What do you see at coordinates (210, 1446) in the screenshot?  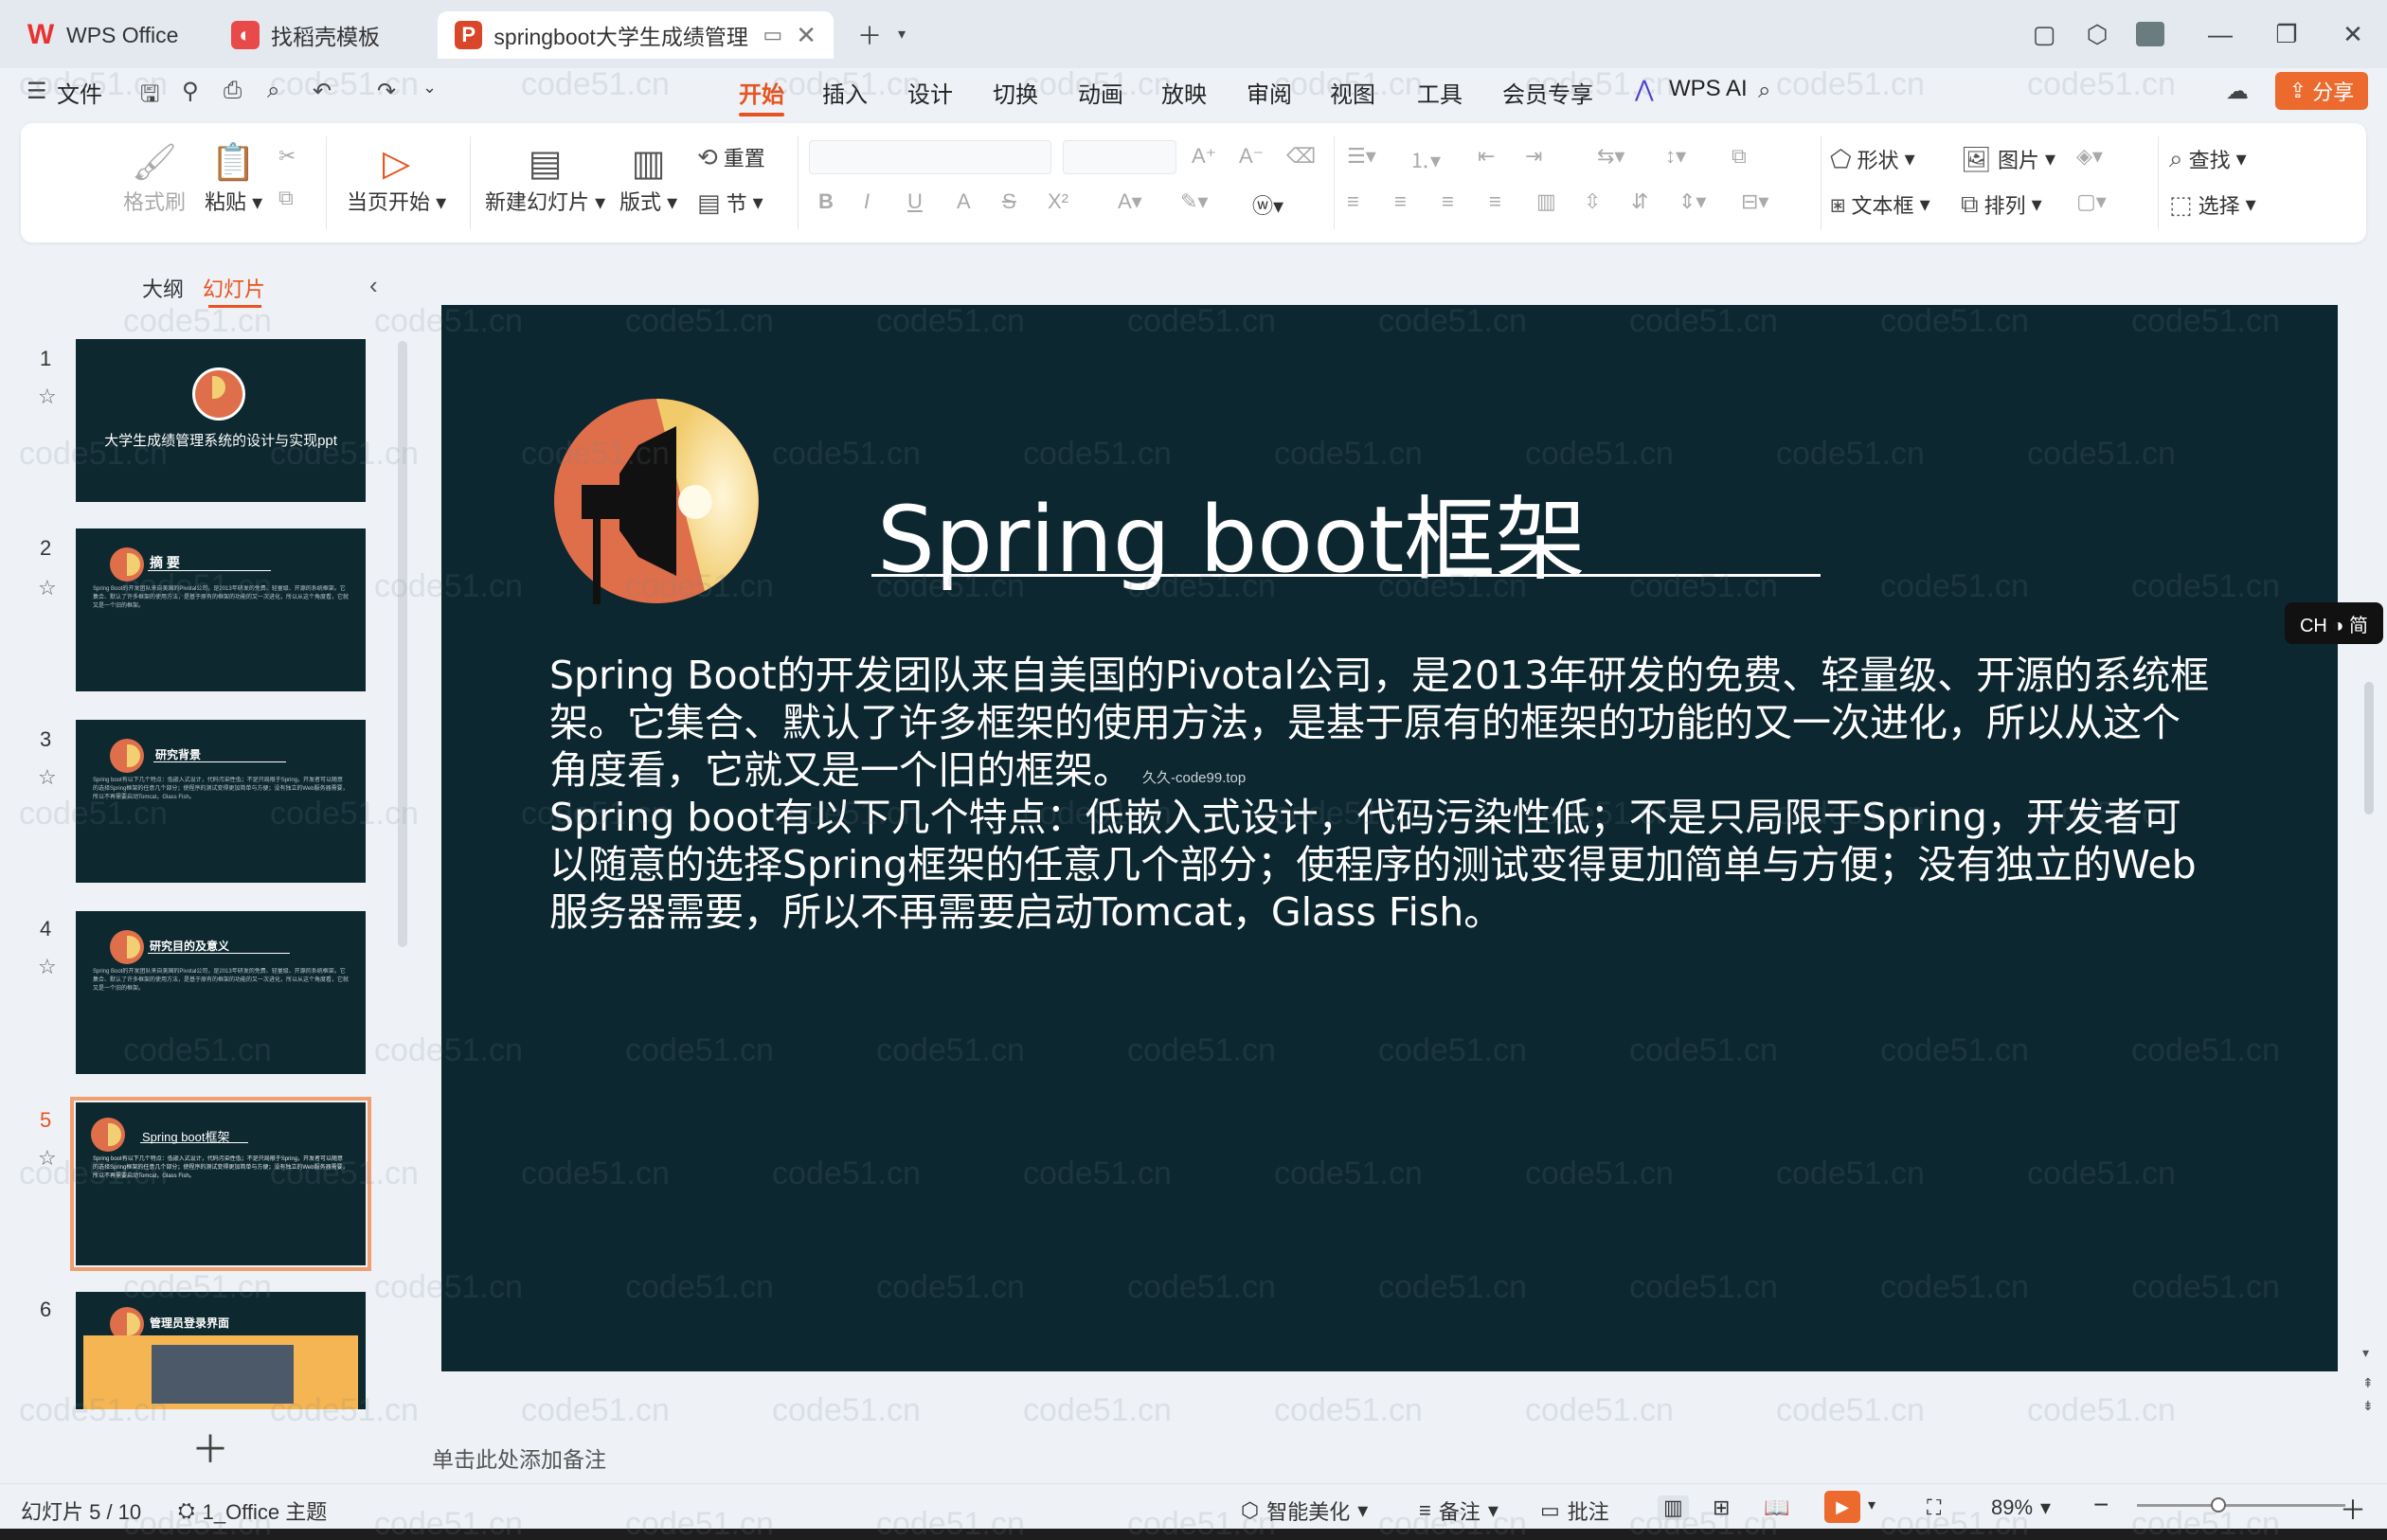 I see `add-slide-icon: ＋` at bounding box center [210, 1446].